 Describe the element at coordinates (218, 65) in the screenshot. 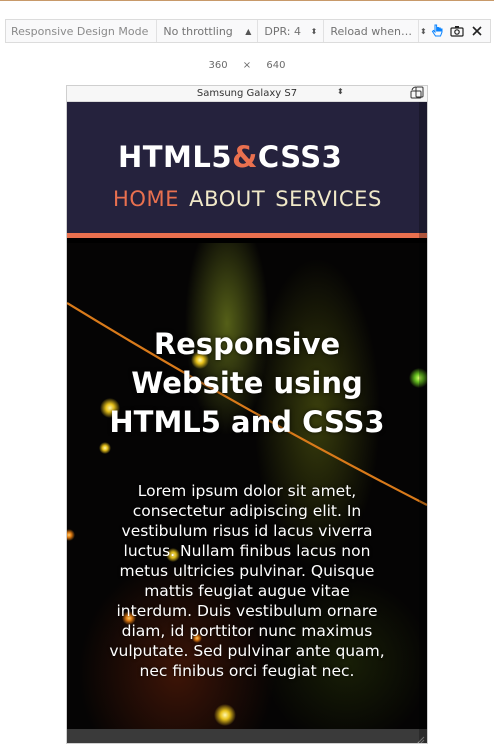

I see `viewport-width: 360` at that location.